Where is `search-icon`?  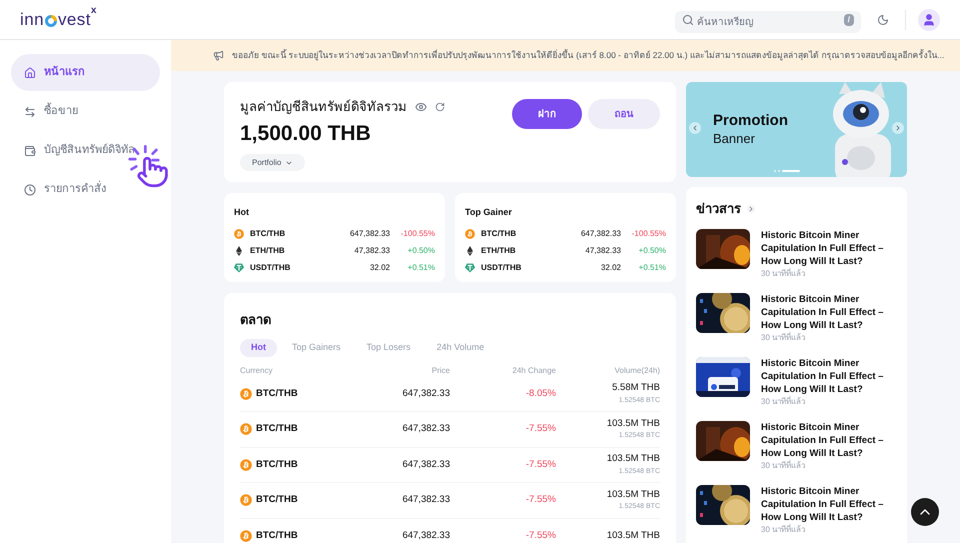
search-icon is located at coordinates (688, 20).